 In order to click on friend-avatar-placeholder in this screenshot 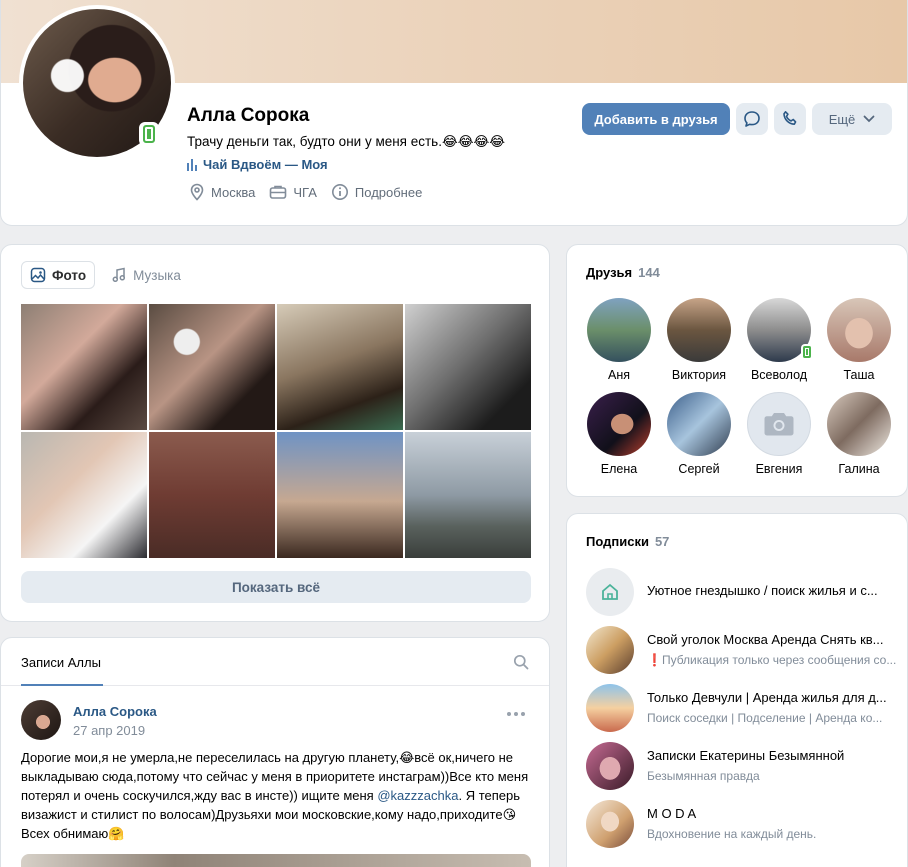, I will do `click(779, 424)`.